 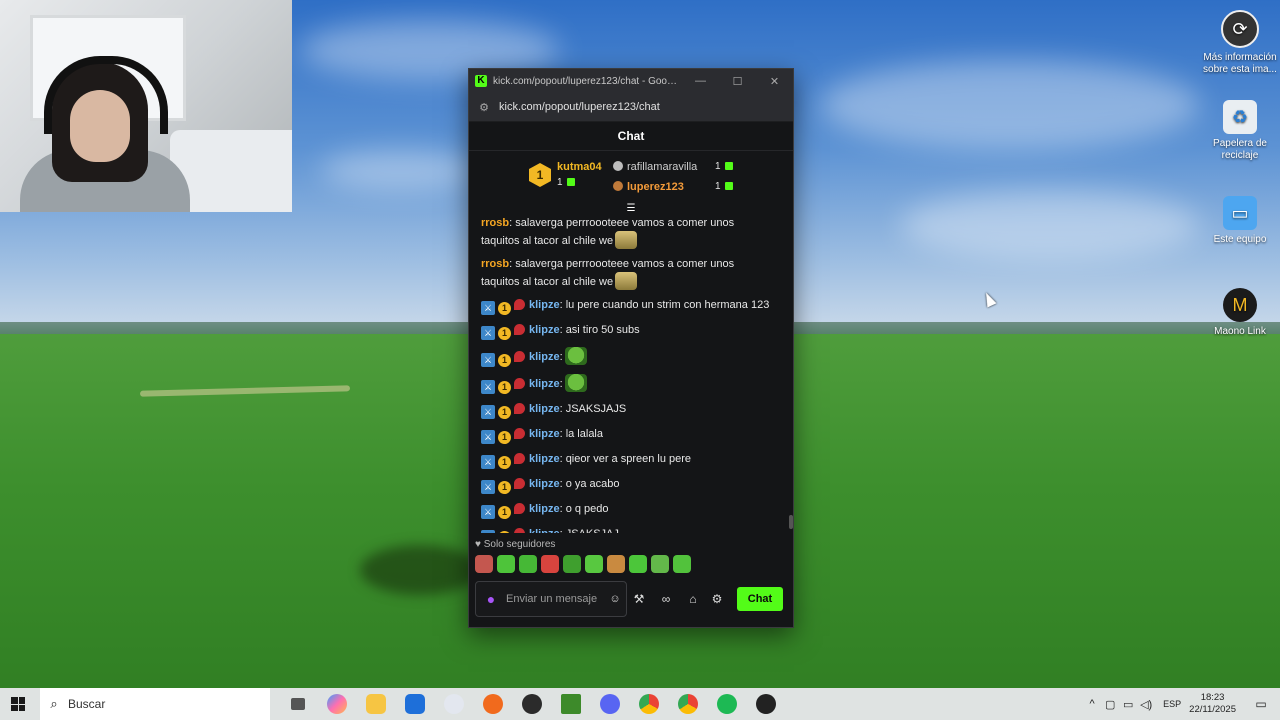 What do you see at coordinates (1240, 131) in the screenshot?
I see `desktop-icon-recycle-bin: ♻ Papelera de reciclaje` at bounding box center [1240, 131].